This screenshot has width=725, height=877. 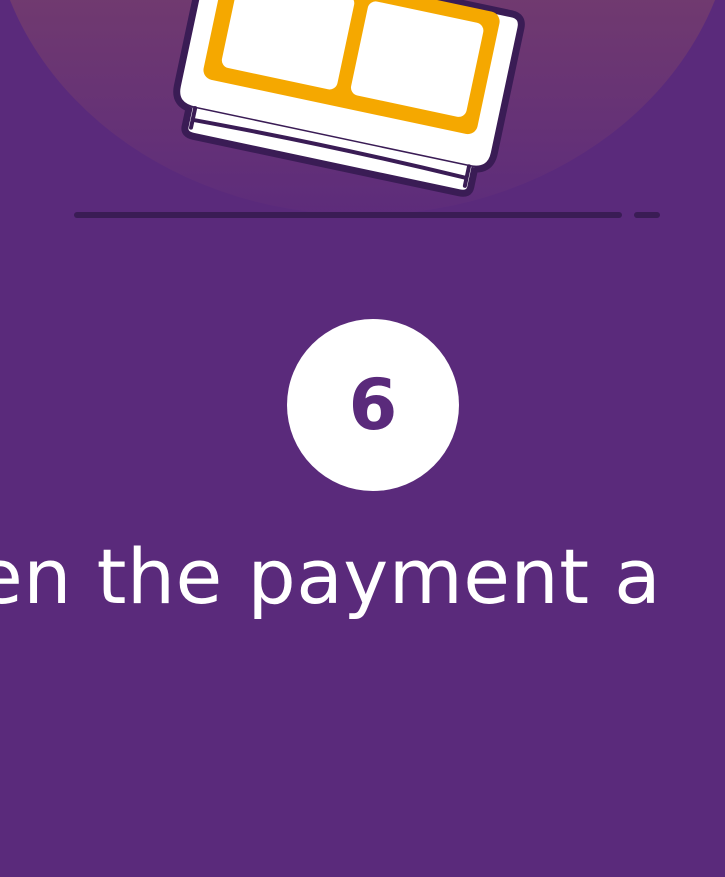 What do you see at coordinates (331, 576) in the screenshot?
I see `step-caption: en the payment a` at bounding box center [331, 576].